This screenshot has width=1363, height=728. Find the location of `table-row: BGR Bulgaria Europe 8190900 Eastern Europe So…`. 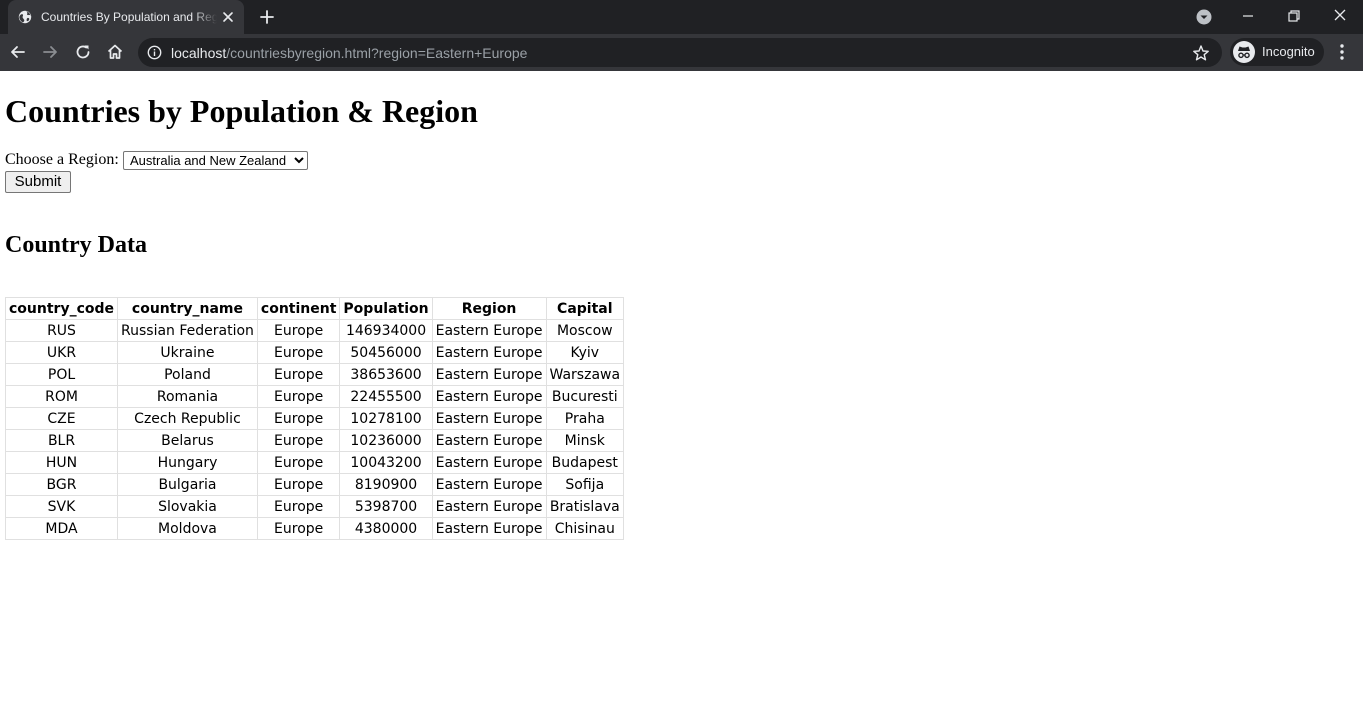

table-row: BGR Bulgaria Europe 8190900 Eastern Europe So… is located at coordinates (314, 484).